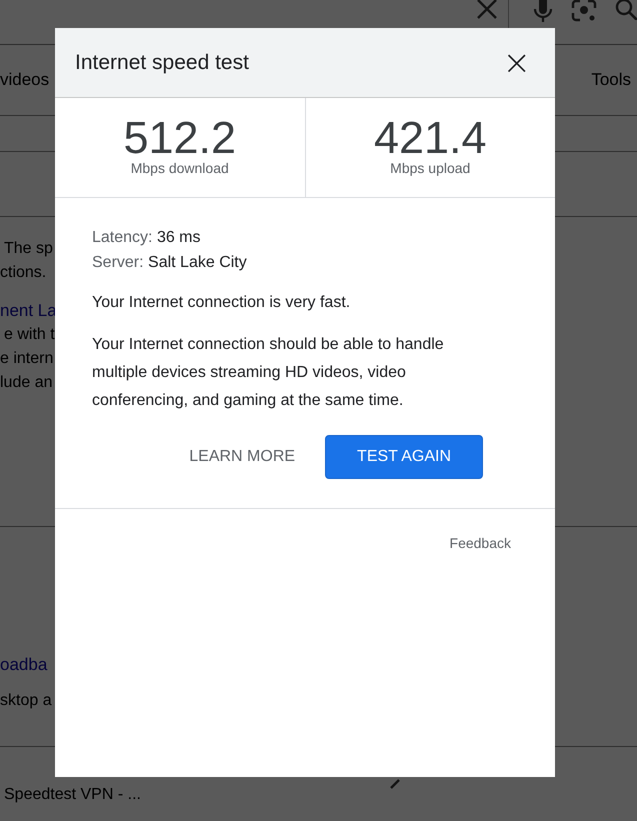 The image size is (637, 821). What do you see at coordinates (430, 138) in the screenshot?
I see `speed-value: 421.4` at bounding box center [430, 138].